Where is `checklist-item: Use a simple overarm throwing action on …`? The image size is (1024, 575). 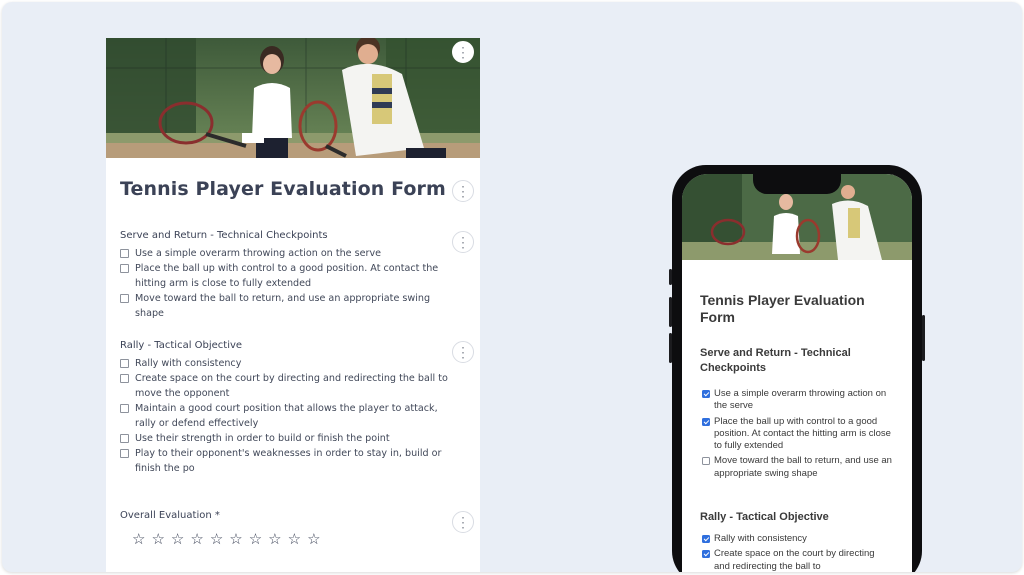 checklist-item: Use a simple overarm throwing action on … is located at coordinates (285, 253).